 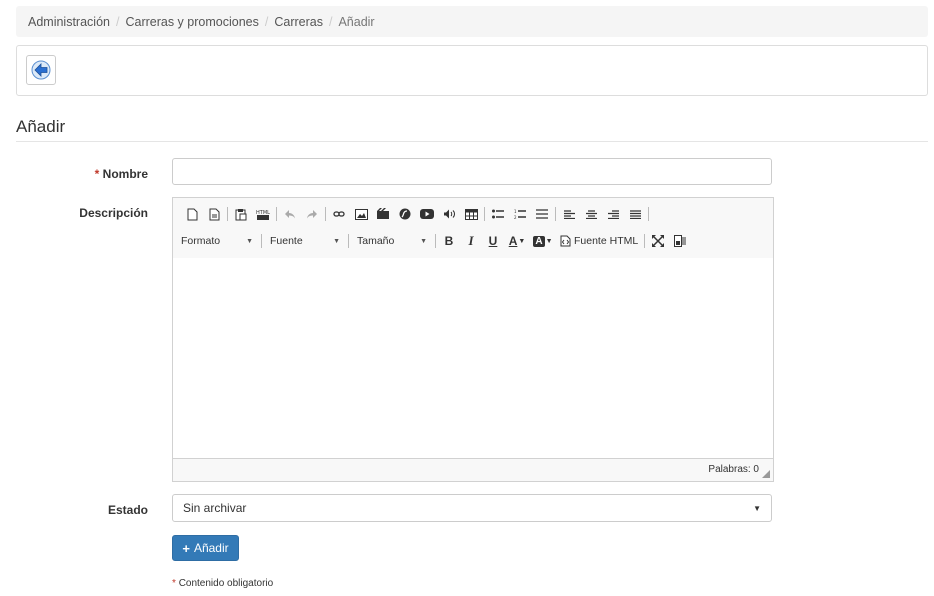 What do you see at coordinates (473, 469) in the screenshot?
I see `editor-status-bar: Palabras: 0` at bounding box center [473, 469].